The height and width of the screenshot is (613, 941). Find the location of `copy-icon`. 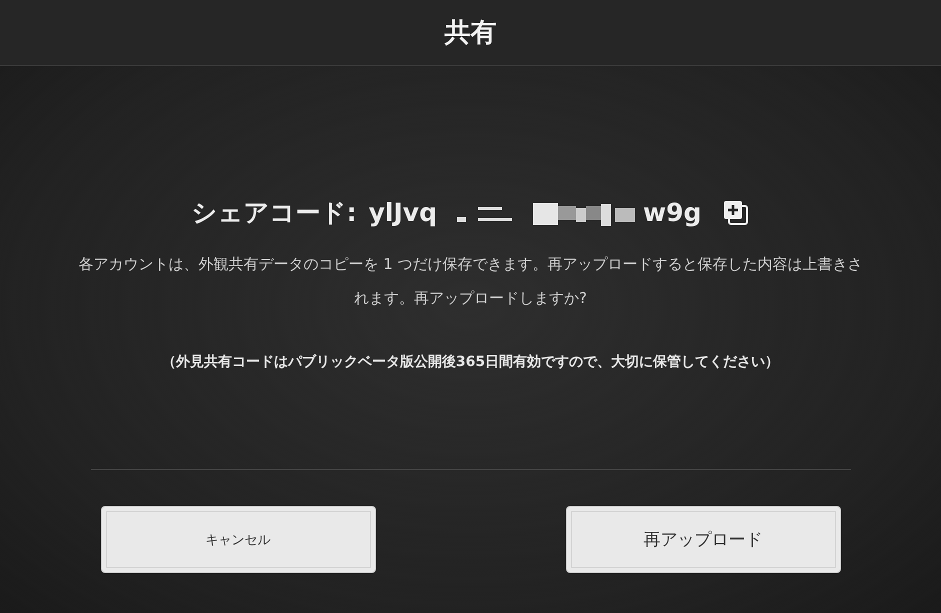

copy-icon is located at coordinates (736, 213).